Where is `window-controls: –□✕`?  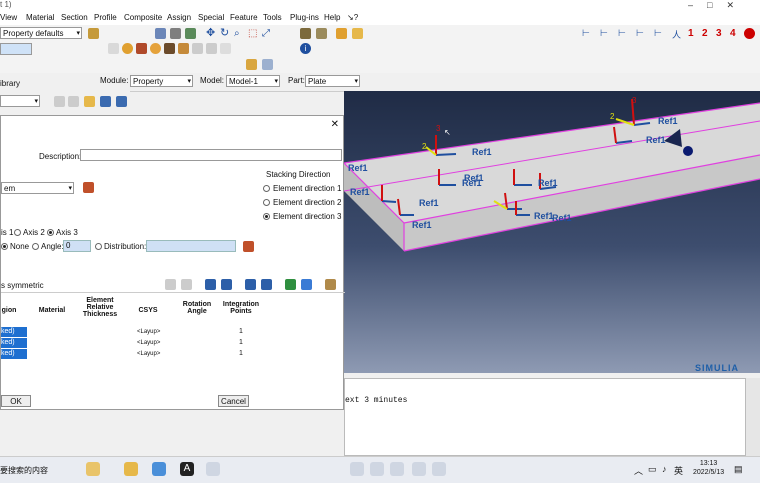 window-controls: –□✕ is located at coordinates (718, 5).